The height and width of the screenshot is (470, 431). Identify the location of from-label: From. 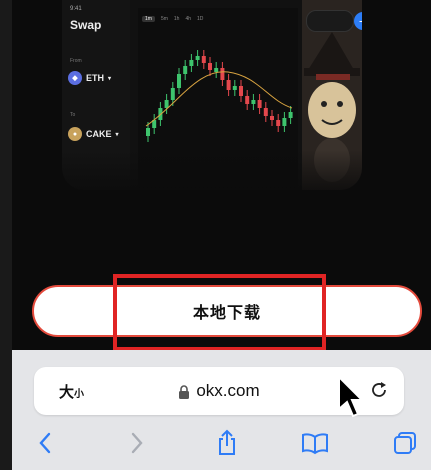
(76, 61).